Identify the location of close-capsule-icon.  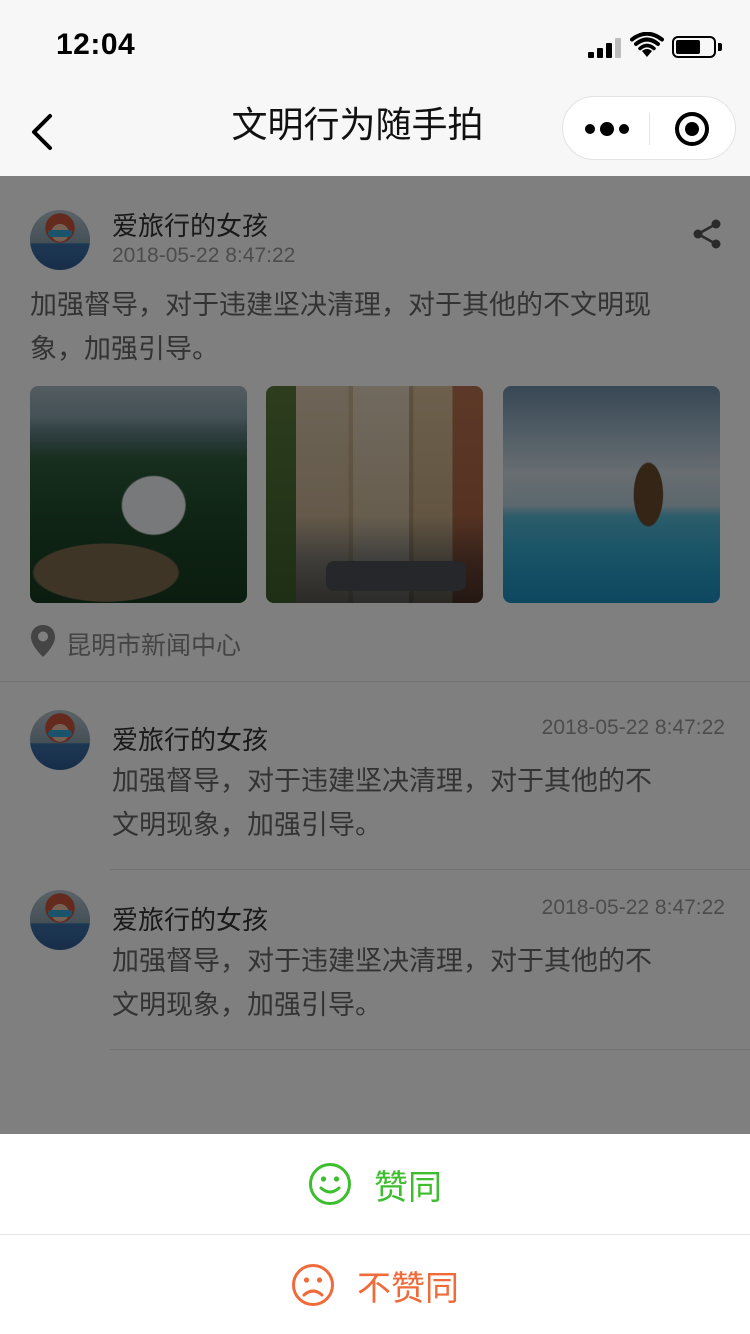
(692, 129).